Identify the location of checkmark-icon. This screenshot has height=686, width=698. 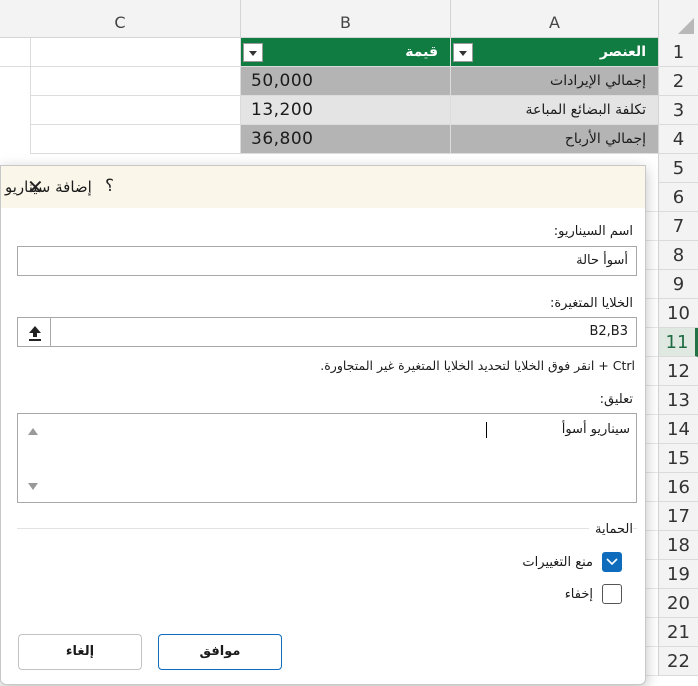
(612, 562).